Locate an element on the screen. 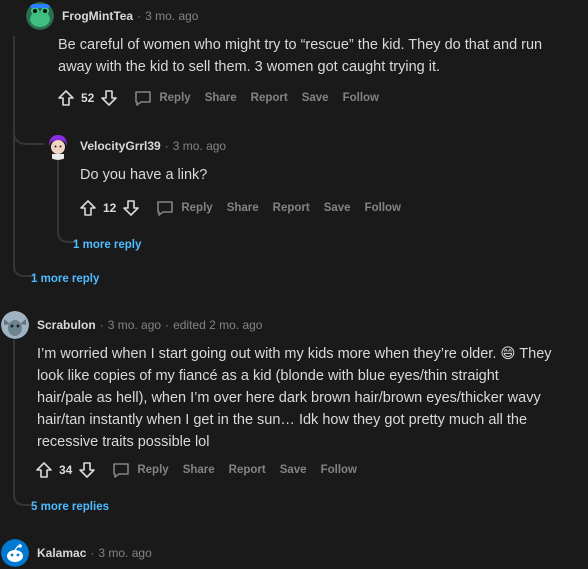  frog-avatar-icon is located at coordinates (40, 16).